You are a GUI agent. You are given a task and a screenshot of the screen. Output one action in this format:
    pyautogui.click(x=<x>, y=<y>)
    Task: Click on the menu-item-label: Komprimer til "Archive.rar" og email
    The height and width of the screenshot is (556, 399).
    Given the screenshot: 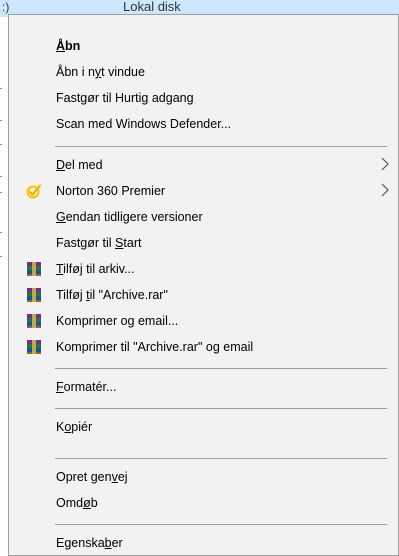 What is the action you would take?
    pyautogui.click(x=155, y=347)
    